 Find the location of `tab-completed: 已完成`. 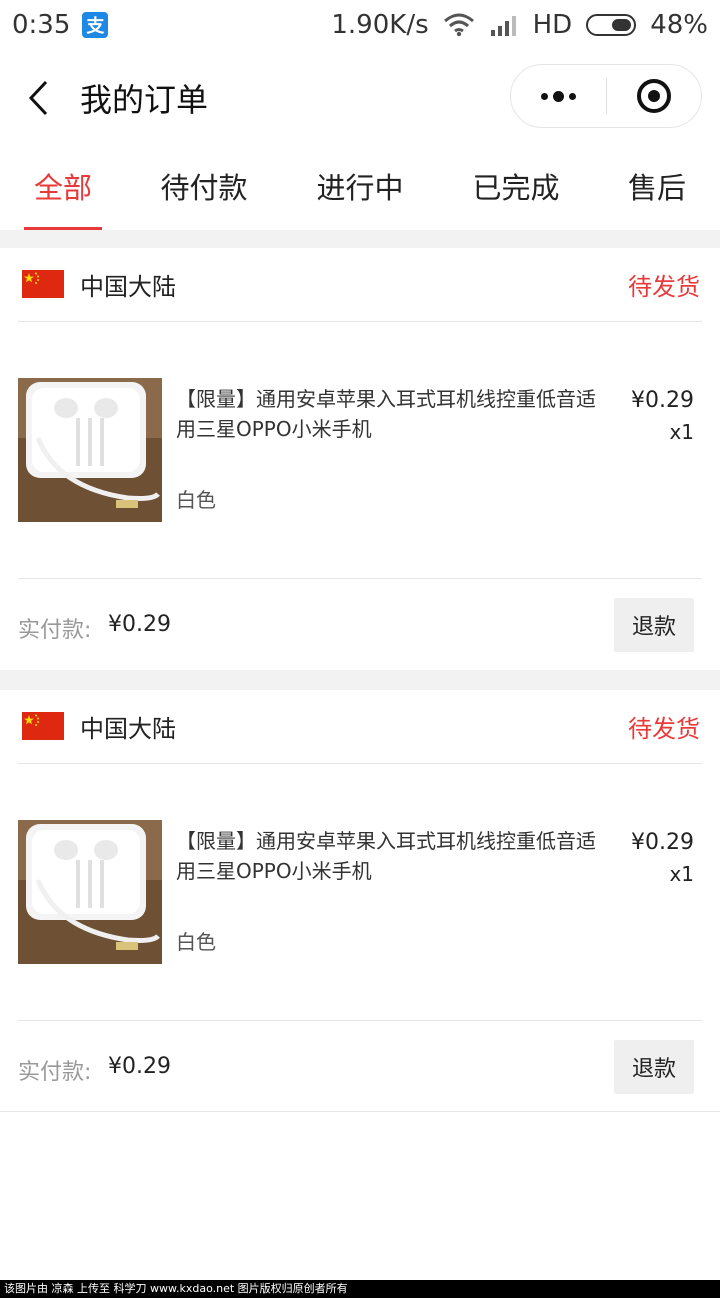

tab-completed: 已完成 is located at coordinates (516, 186).